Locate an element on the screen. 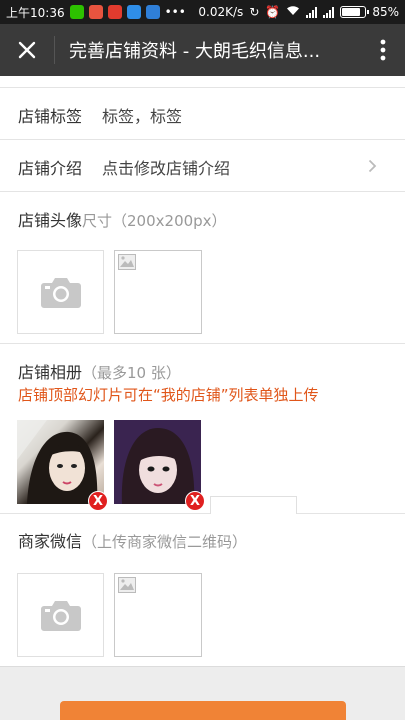 The height and width of the screenshot is (720, 405). status-time: 上午10:36 is located at coordinates (35, 12).